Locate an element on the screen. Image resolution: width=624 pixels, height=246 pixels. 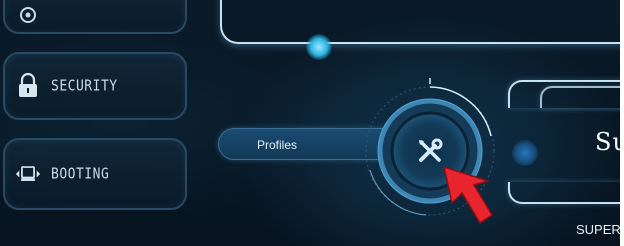
drive-switch-icon is located at coordinates (28, 174).